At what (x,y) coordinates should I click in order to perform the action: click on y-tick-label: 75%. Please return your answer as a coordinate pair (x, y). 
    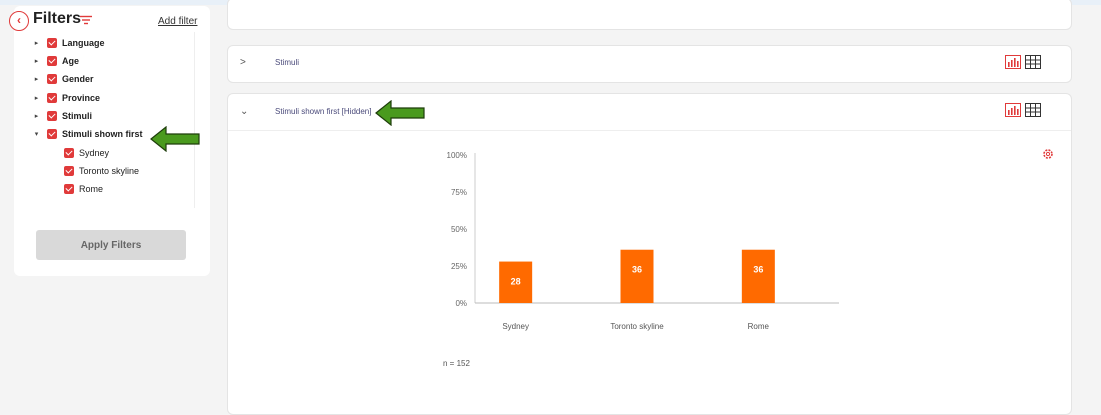
    Looking at the image, I should click on (459, 192).